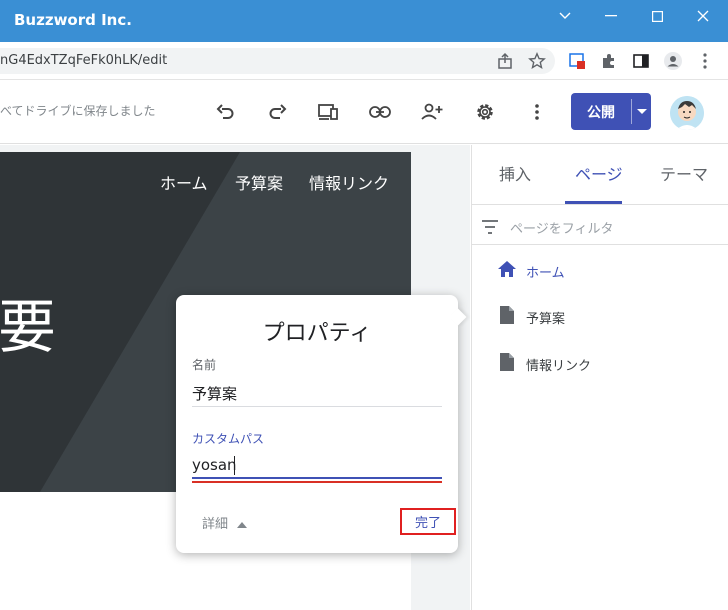 The image size is (728, 610). Describe the element at coordinates (242, 525) in the screenshot. I see `chevron-up-icon` at that location.